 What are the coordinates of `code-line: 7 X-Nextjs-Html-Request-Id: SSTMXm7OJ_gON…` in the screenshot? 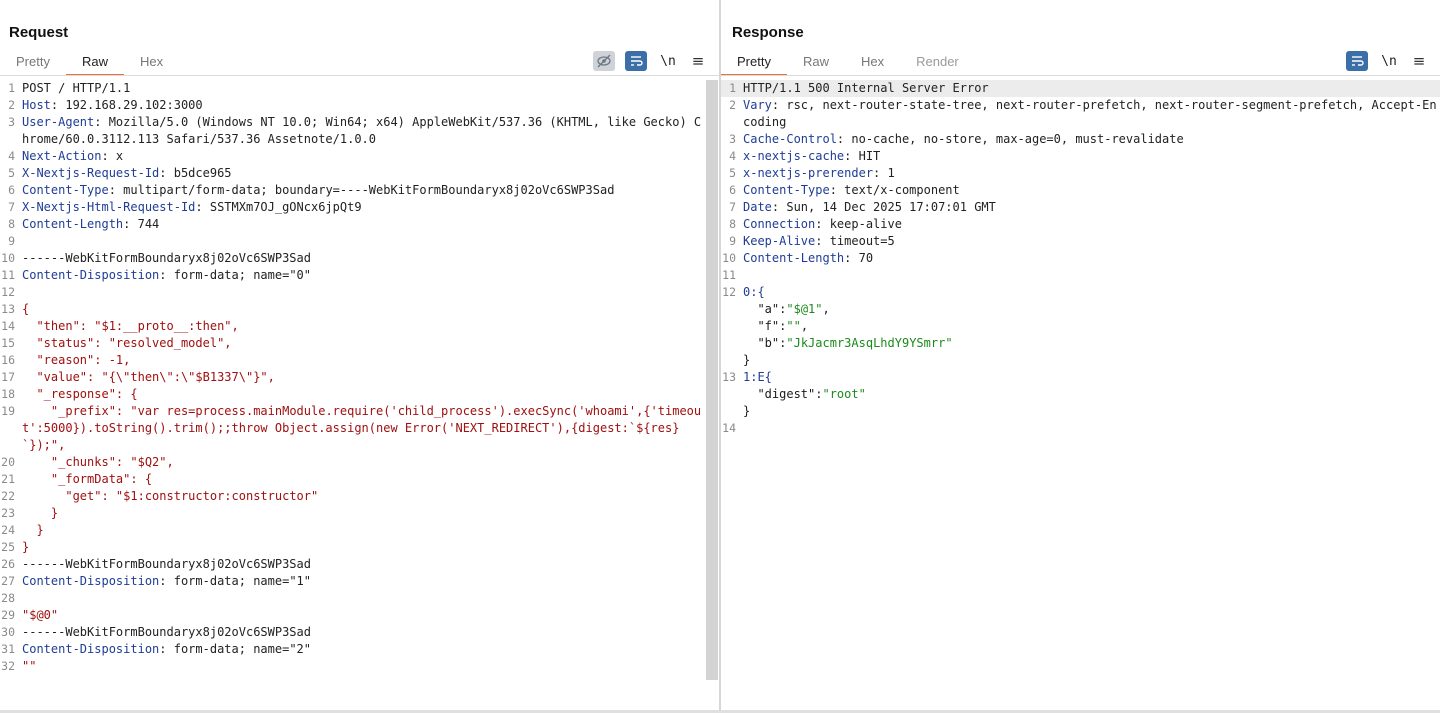 It's located at (353, 207).